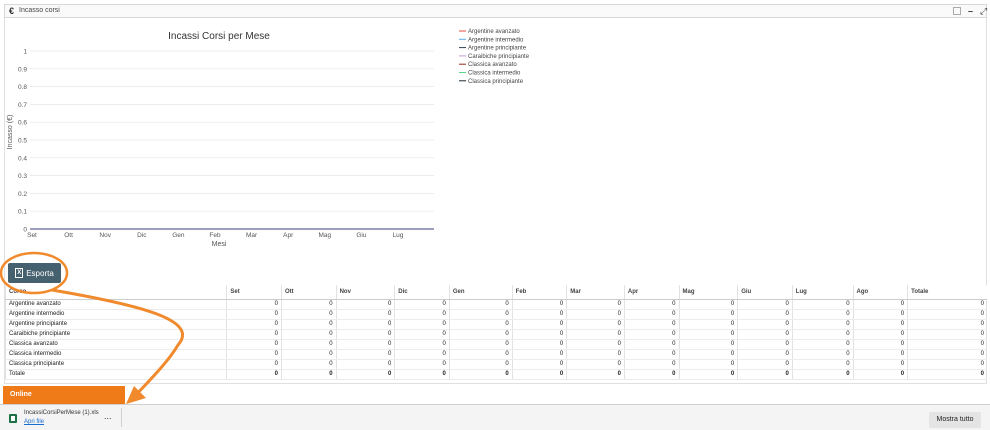 The width and height of the screenshot is (990, 430). Describe the element at coordinates (480, 292) in the screenshot. I see `column-header-gen: Gen` at that location.